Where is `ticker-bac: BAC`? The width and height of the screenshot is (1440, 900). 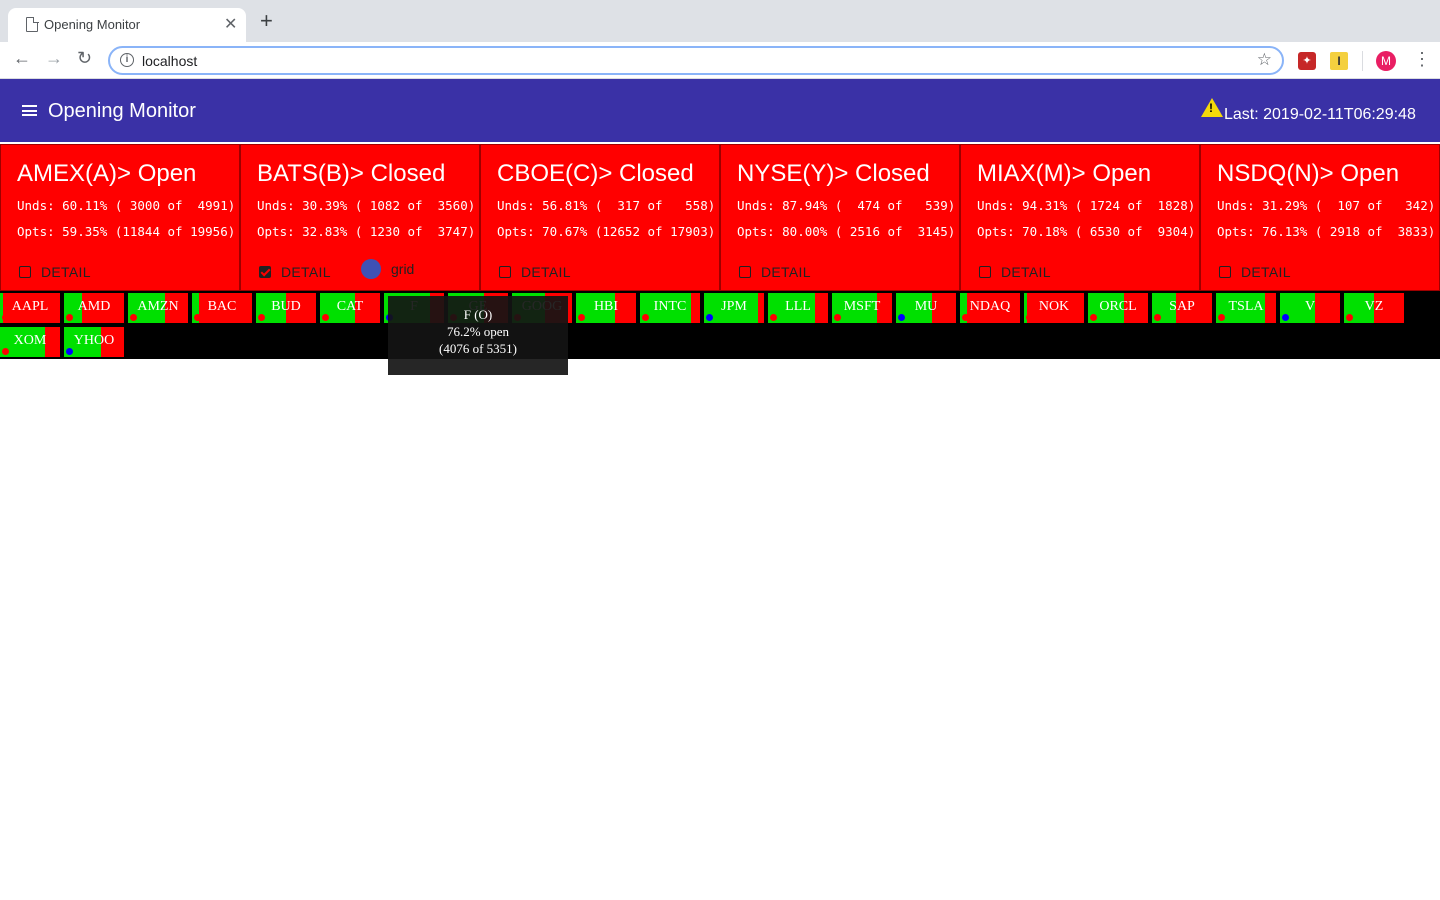 ticker-bac: BAC is located at coordinates (222, 308).